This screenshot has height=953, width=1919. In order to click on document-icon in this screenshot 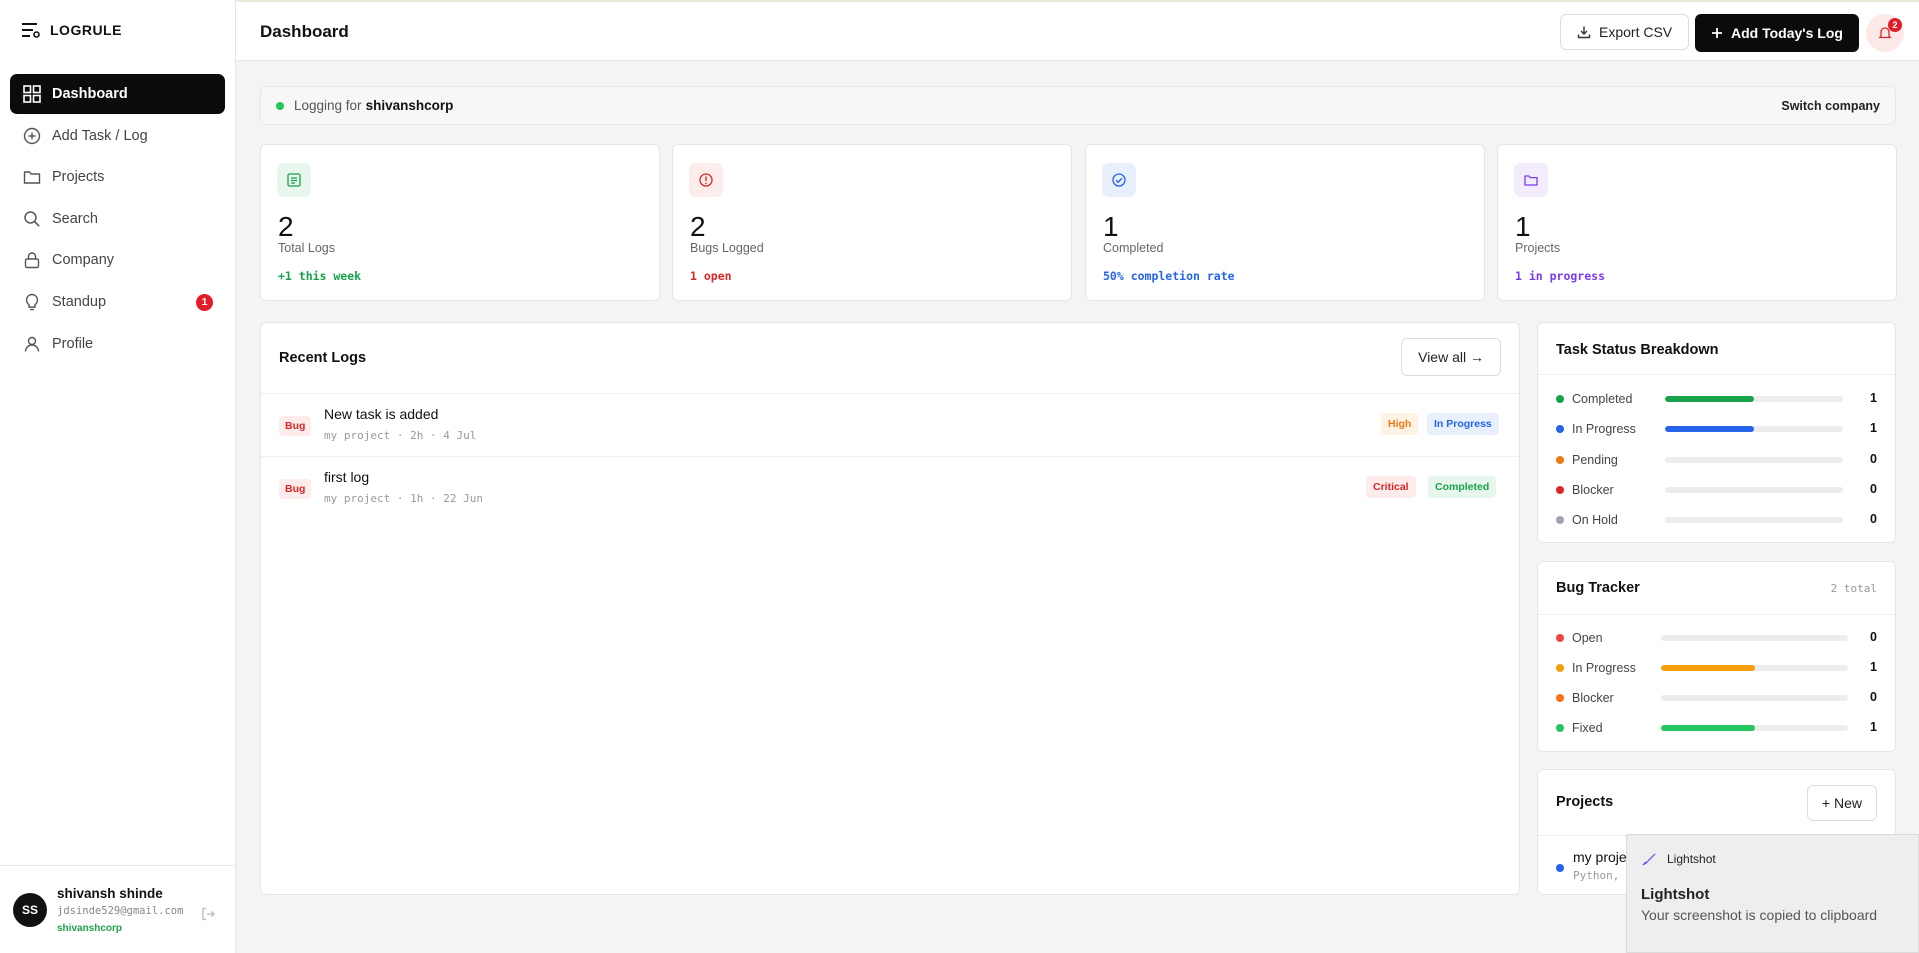, I will do `click(294, 180)`.